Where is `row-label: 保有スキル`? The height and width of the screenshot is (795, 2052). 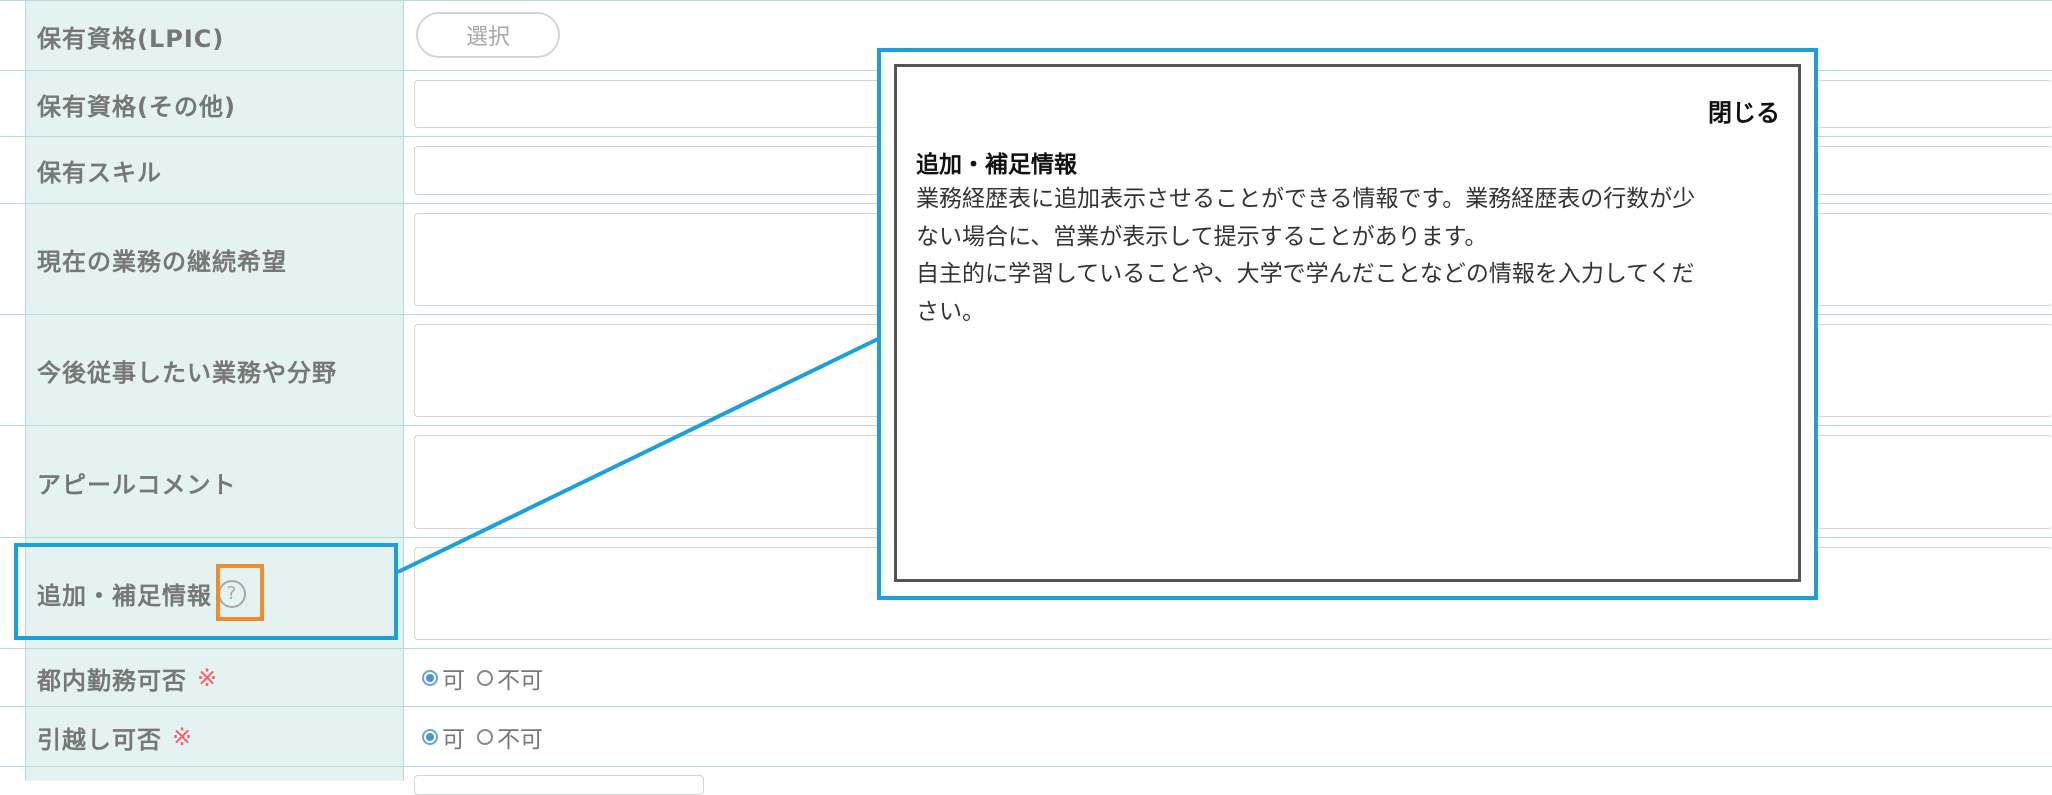
row-label: 保有スキル is located at coordinates (214, 170).